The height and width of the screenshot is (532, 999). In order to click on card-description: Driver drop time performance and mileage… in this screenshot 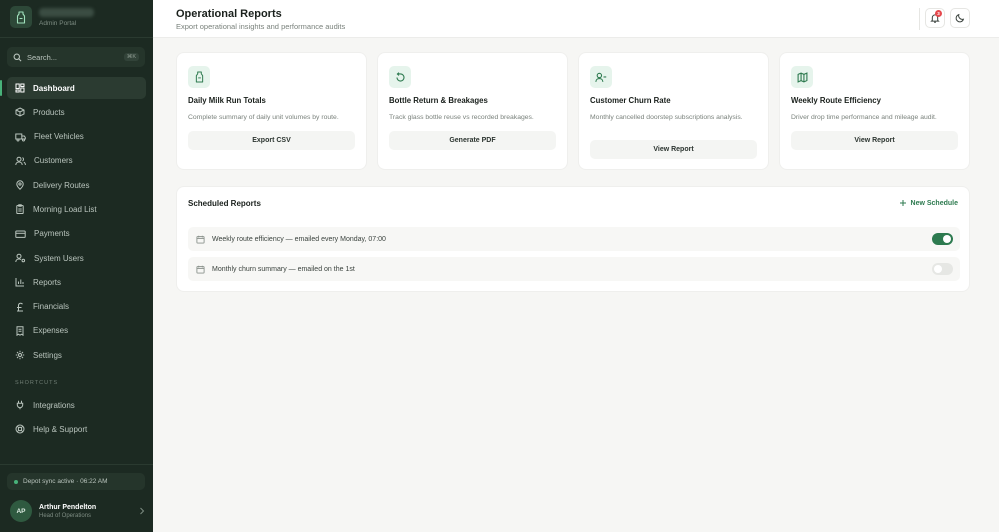, I will do `click(864, 117)`.